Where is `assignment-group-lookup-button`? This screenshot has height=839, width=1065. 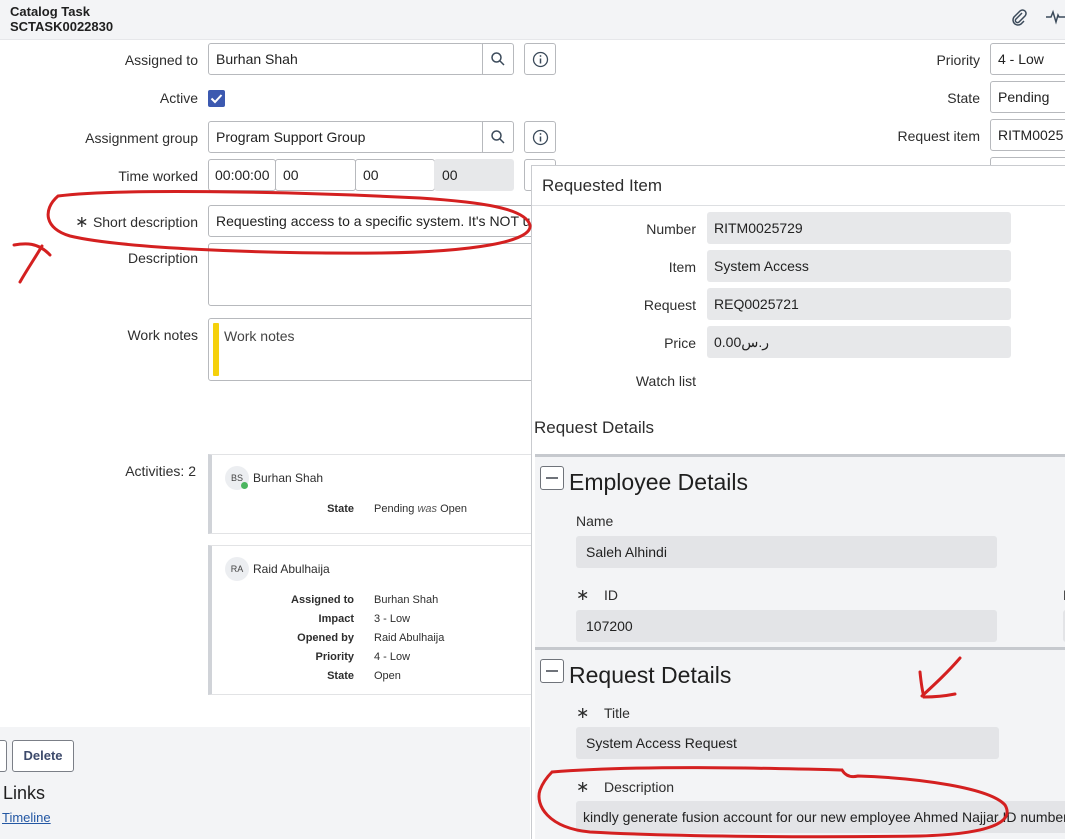 assignment-group-lookup-button is located at coordinates (498, 137).